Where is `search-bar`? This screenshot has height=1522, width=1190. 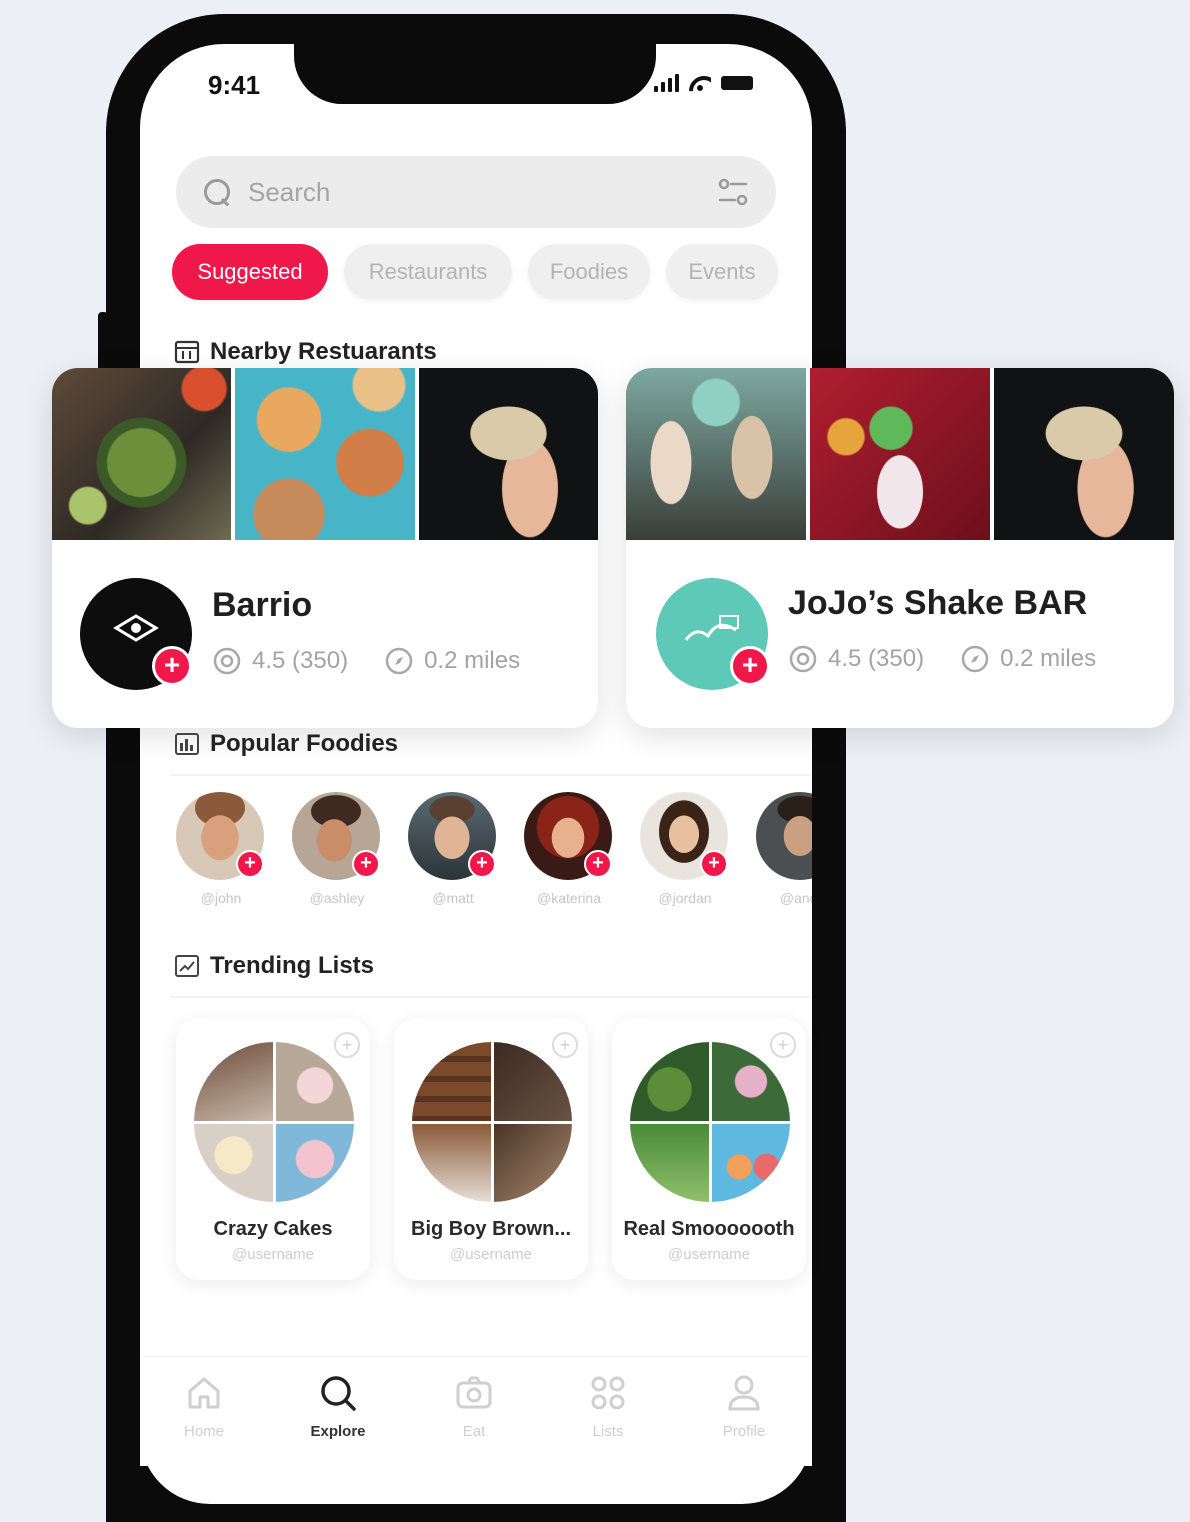 search-bar is located at coordinates (476, 192).